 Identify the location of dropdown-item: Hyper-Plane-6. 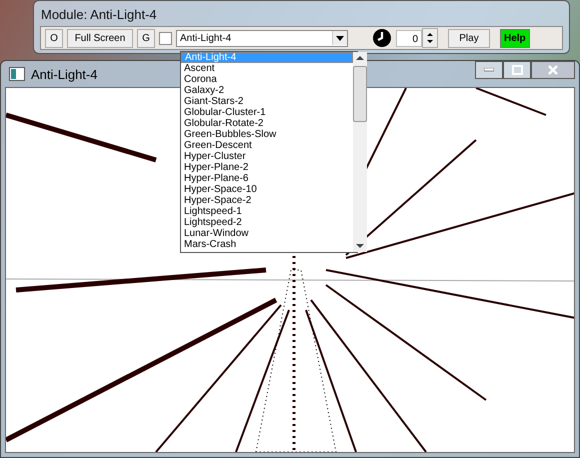
(267, 178).